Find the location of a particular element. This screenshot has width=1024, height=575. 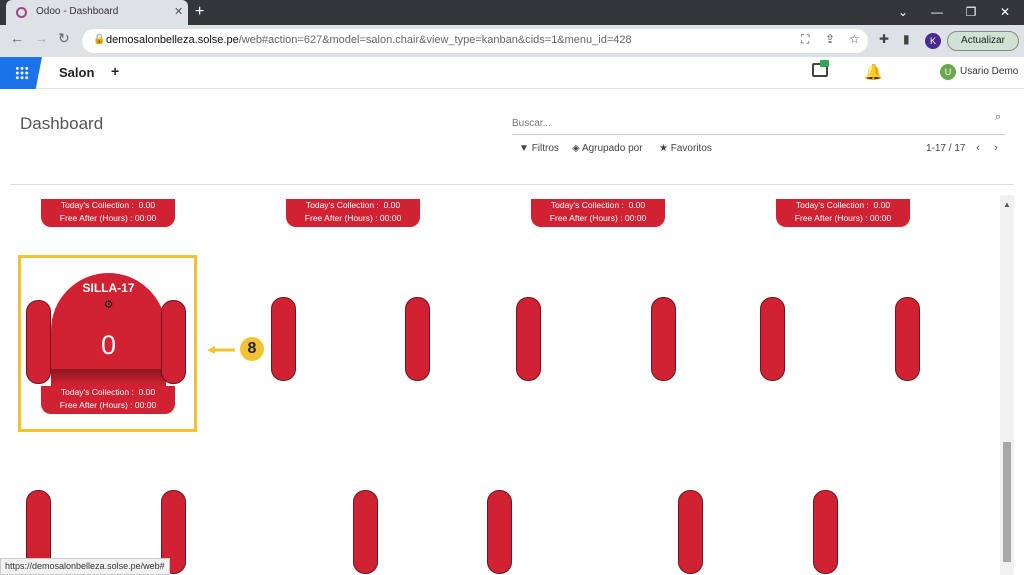

browser-tab-bar: Odoo - Dashboard ✕ + ⌄ — ❐ ✕ is located at coordinates (512, 12).